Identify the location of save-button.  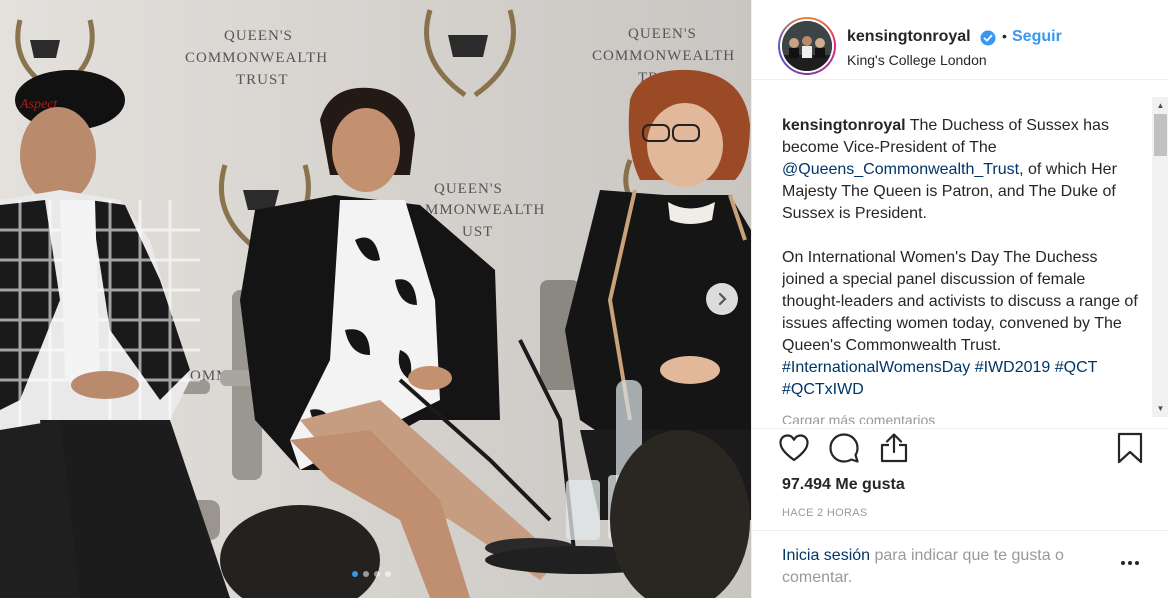
(1130, 448).